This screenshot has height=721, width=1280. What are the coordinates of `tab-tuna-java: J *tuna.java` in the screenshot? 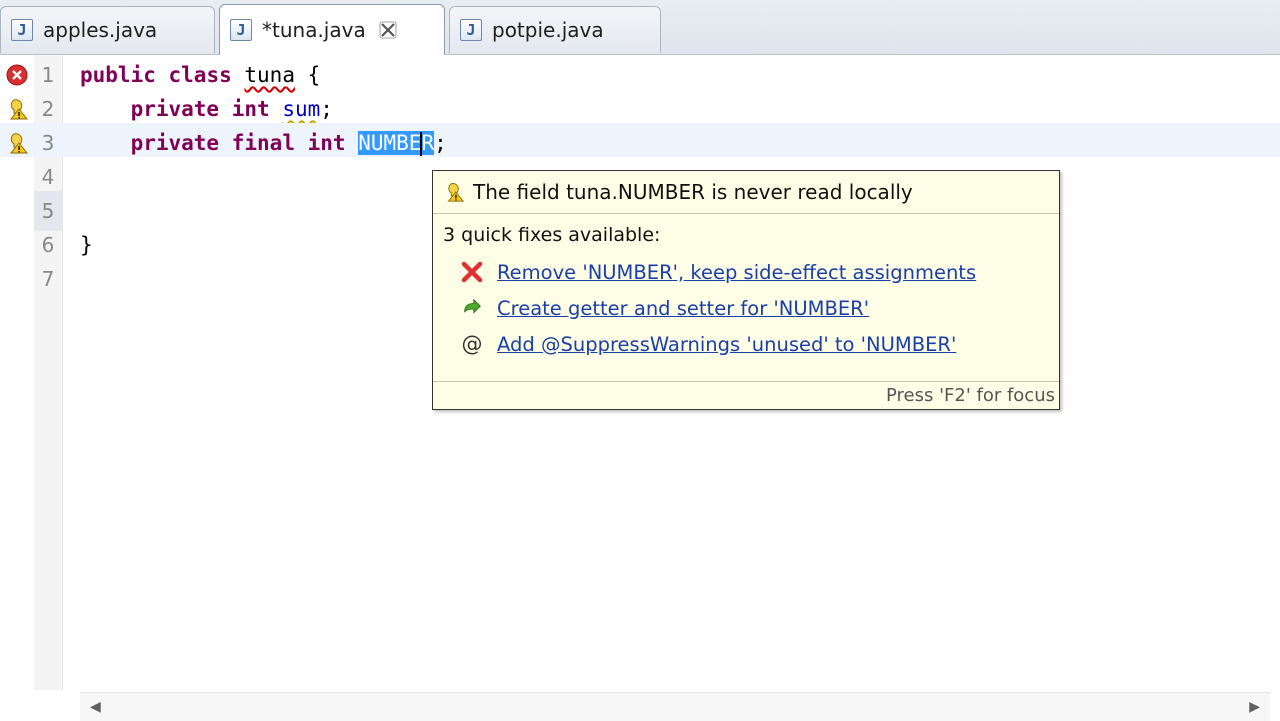 It's located at (332, 29).